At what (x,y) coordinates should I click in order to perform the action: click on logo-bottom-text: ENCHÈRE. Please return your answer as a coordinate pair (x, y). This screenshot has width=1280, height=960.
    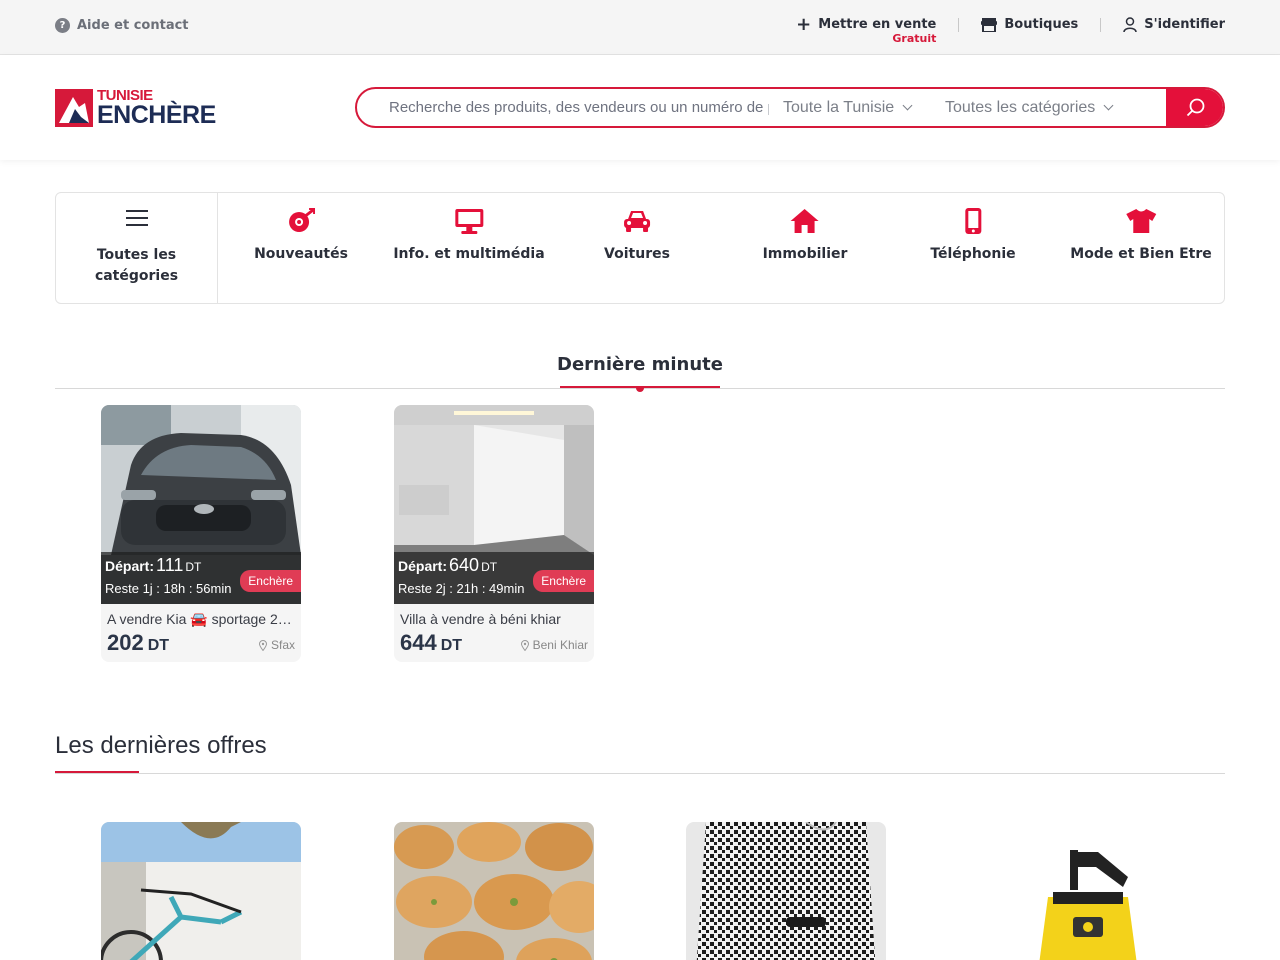
    Looking at the image, I should click on (156, 115).